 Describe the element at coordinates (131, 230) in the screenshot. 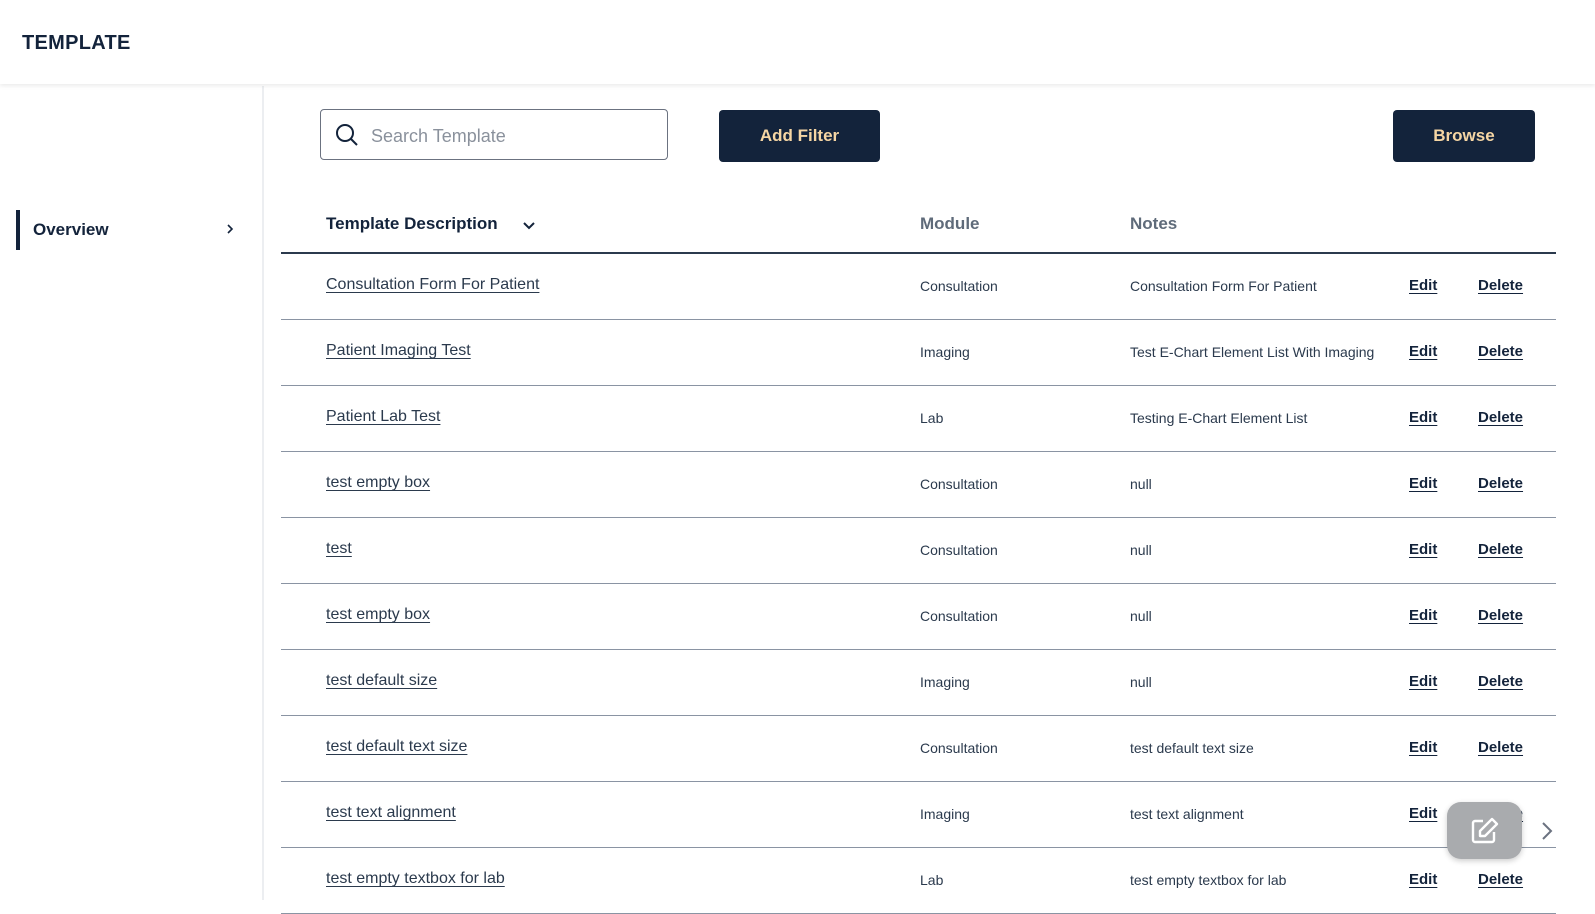

I see `sidebar-item-overview: Overview` at that location.